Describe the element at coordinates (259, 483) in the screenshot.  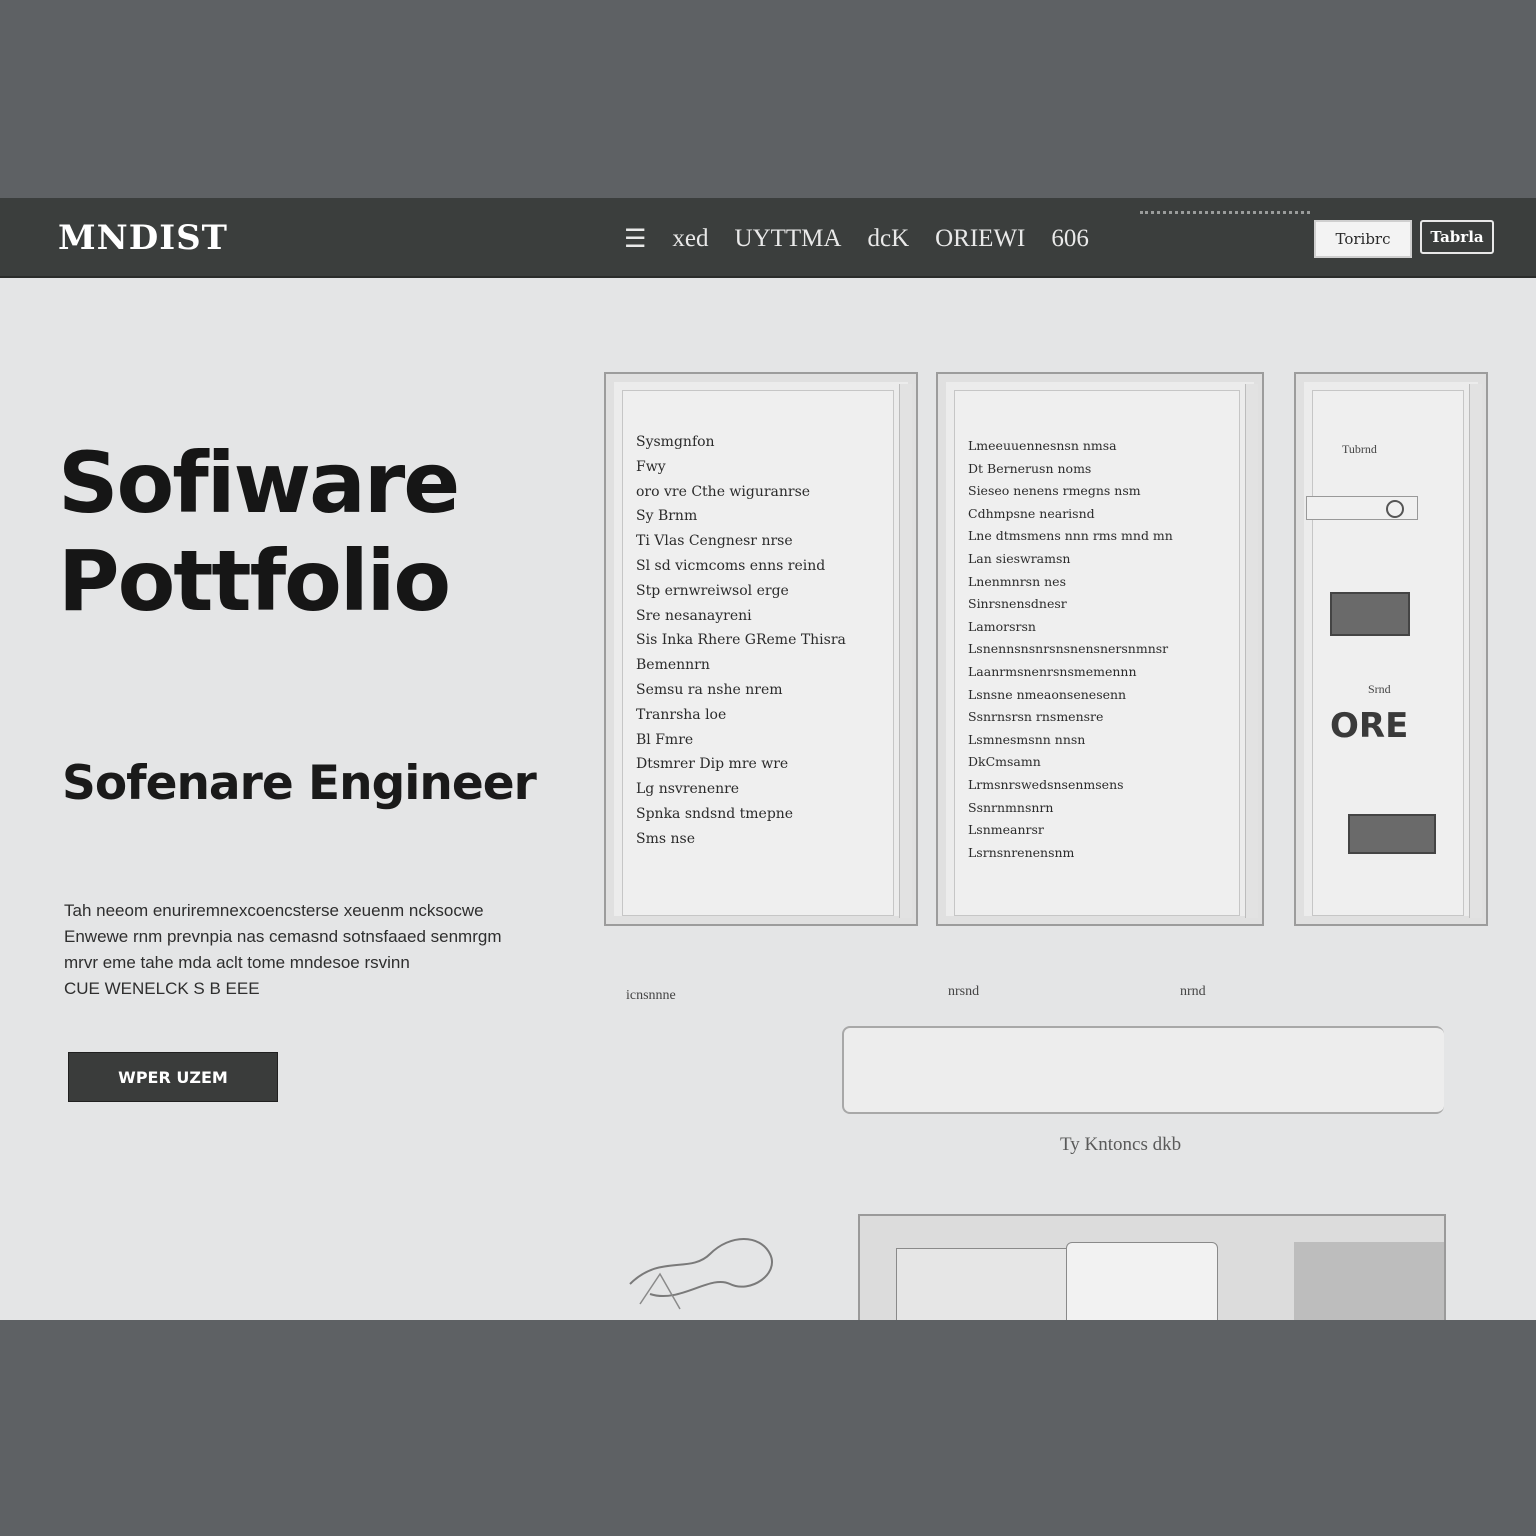
I see `page-title-line1: Sofiware` at that location.